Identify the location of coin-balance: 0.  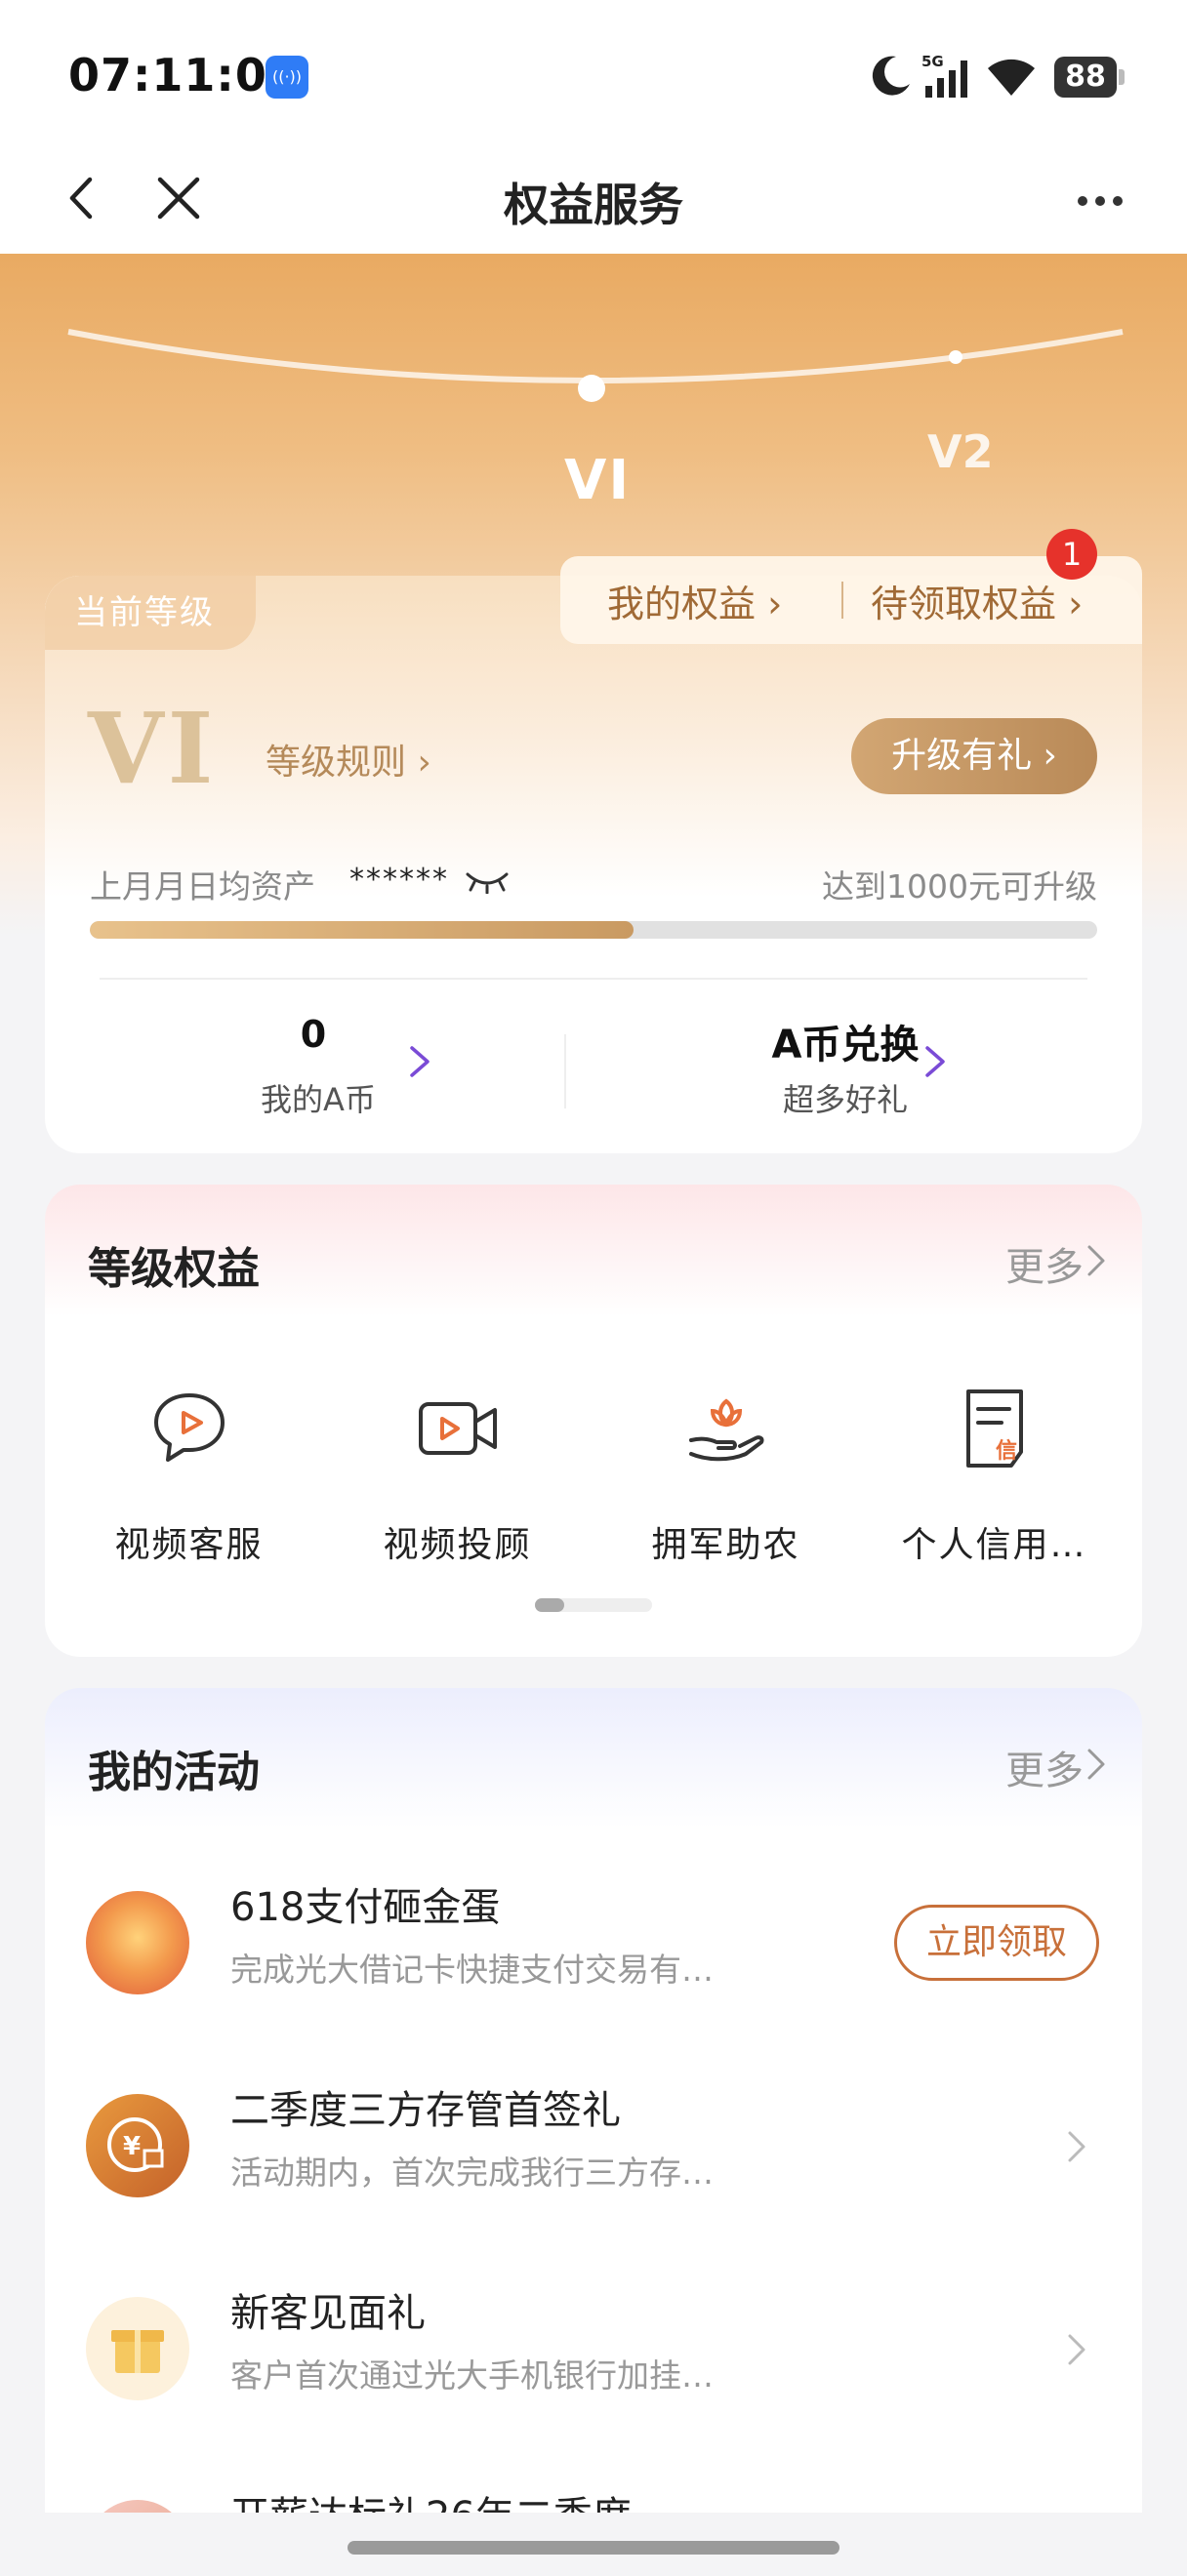
(318, 1034).